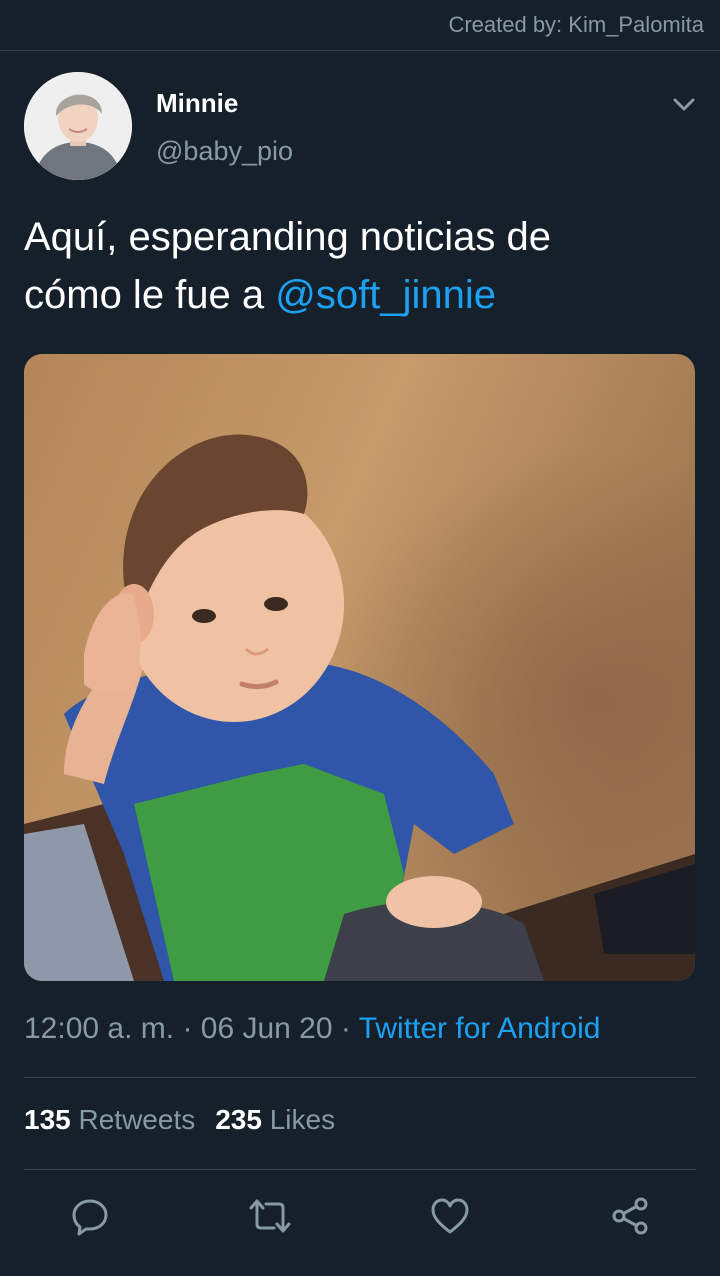  Describe the element at coordinates (576, 24) in the screenshot. I see `watermark-text: Created by: Kim_Palomita` at that location.